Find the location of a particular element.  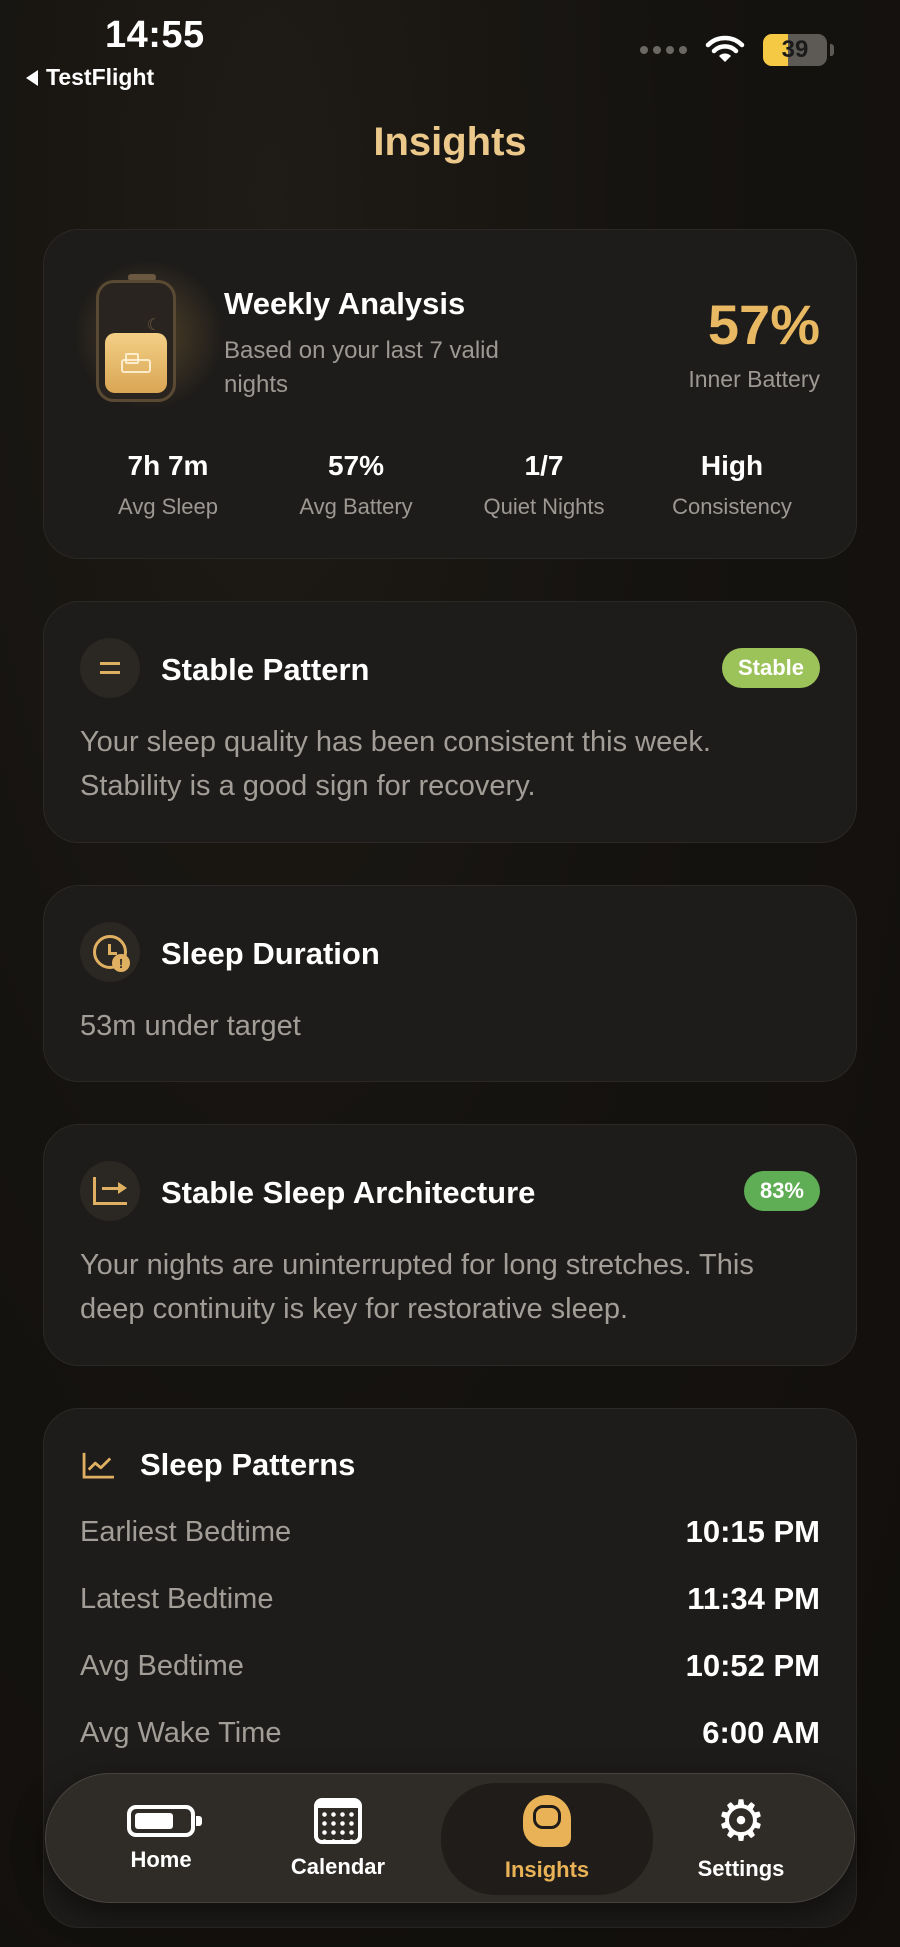

stat-avg-battery: 57% Avg Battery is located at coordinates (356, 484).